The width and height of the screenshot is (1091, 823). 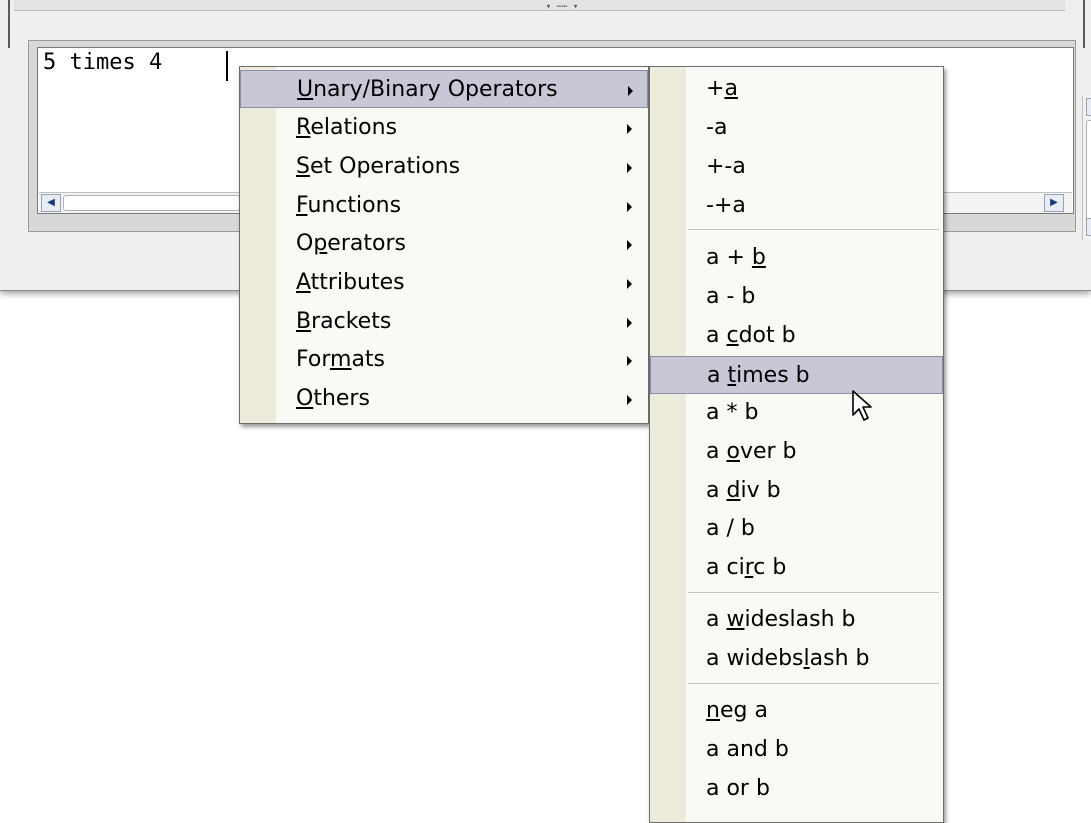 I want to click on submenu-item-a-circ-b-label: a circ b, so click(x=746, y=567).